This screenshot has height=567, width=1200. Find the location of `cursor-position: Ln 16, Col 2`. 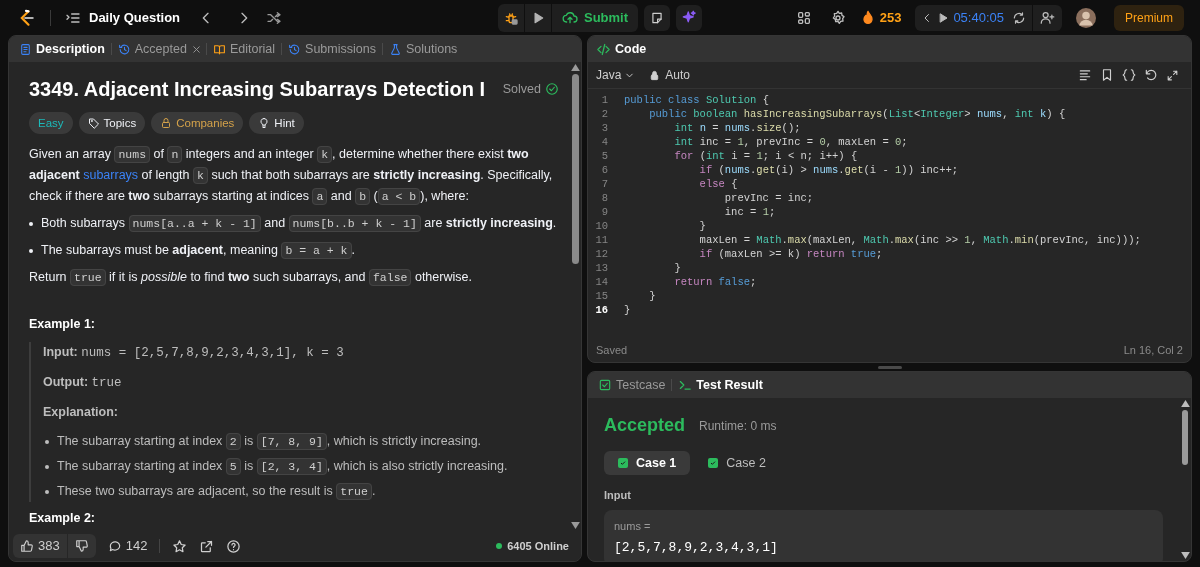

cursor-position: Ln 16, Col 2 is located at coordinates (1153, 350).